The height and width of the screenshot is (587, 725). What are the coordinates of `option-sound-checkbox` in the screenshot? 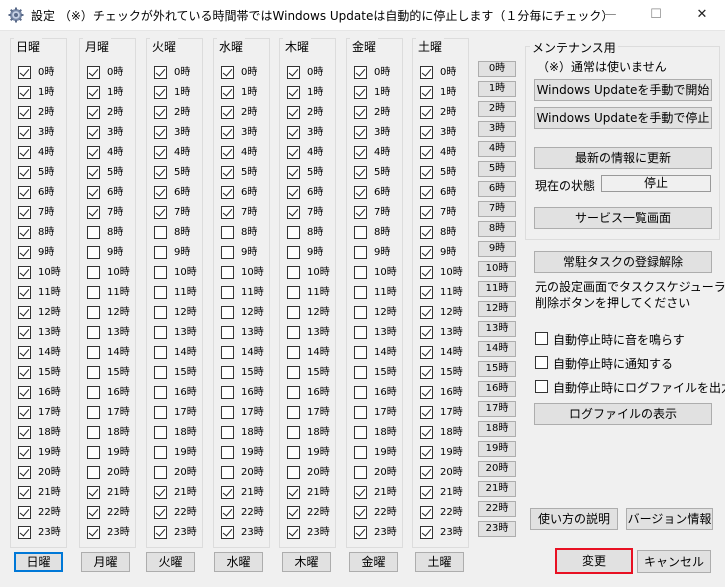 It's located at (541, 338).